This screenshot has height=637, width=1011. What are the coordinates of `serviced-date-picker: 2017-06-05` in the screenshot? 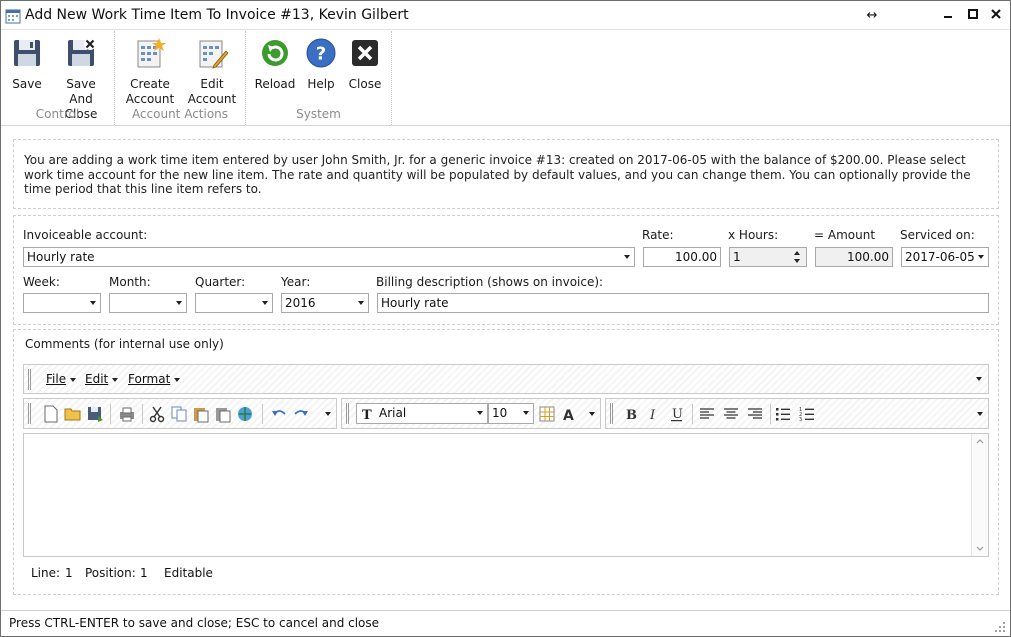 It's located at (945, 257).